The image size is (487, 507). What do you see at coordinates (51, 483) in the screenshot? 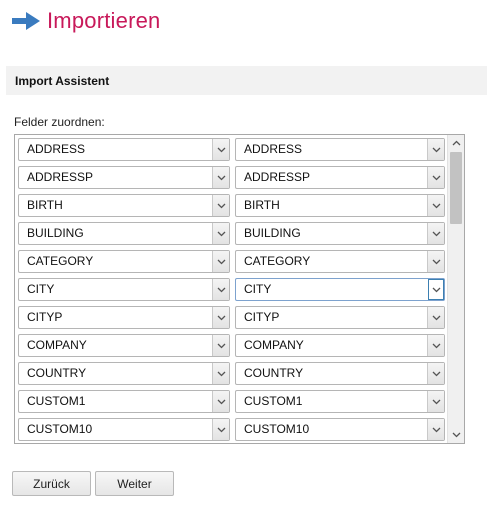
I see `back-button: Zurück` at bounding box center [51, 483].